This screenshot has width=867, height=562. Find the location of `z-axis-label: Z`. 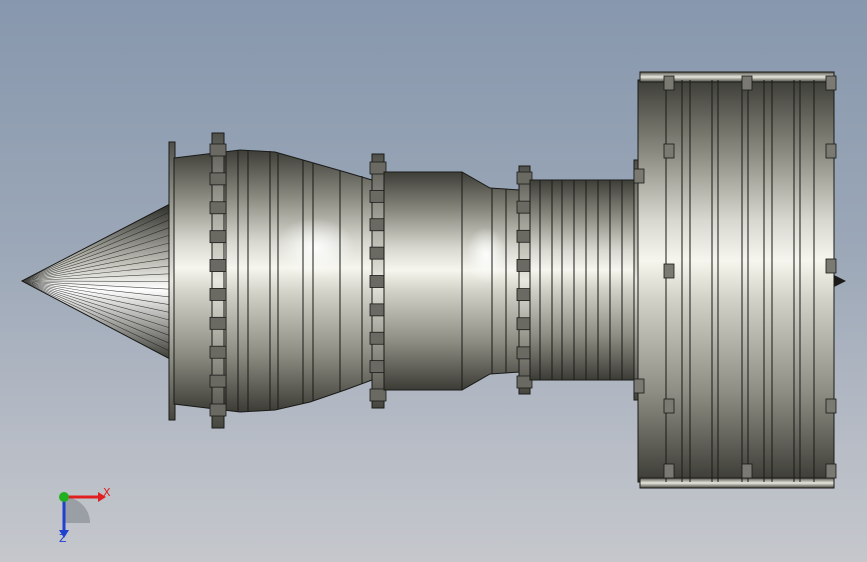

z-axis-label: Z is located at coordinates (63, 538).